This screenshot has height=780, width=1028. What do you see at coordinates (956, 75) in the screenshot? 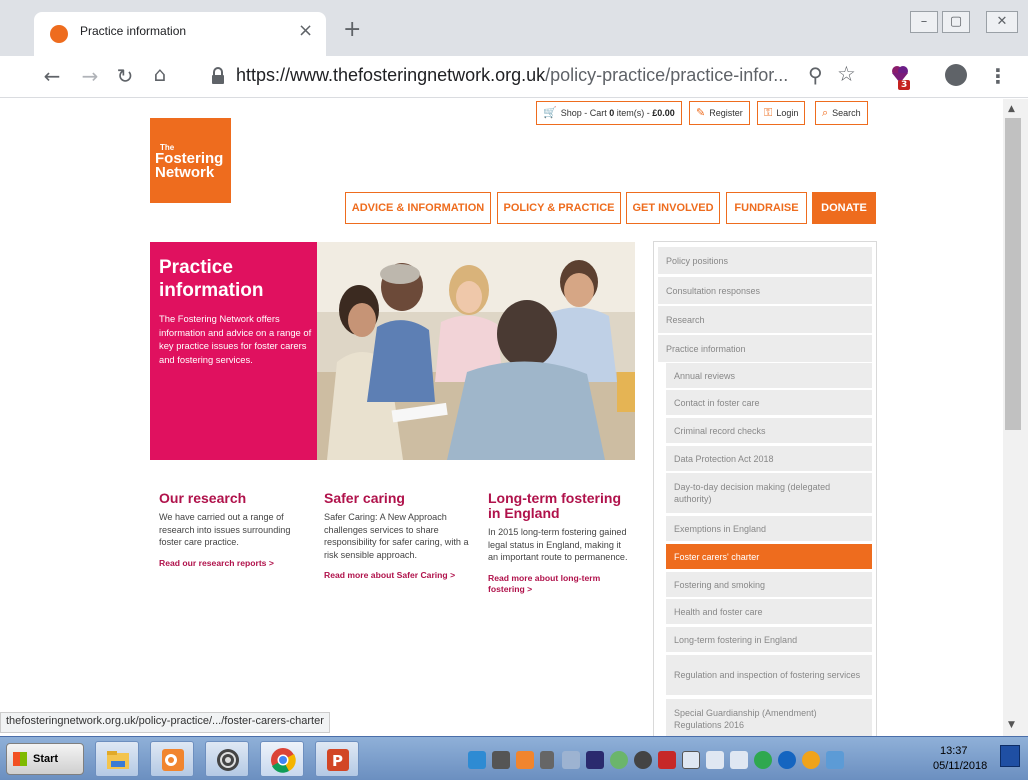
I see `profile-avatar-icon` at bounding box center [956, 75].